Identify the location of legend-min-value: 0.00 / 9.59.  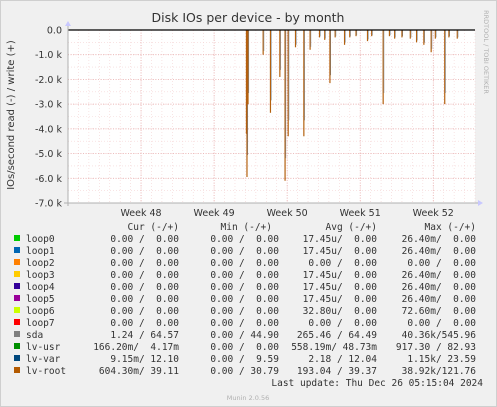
(244, 359).